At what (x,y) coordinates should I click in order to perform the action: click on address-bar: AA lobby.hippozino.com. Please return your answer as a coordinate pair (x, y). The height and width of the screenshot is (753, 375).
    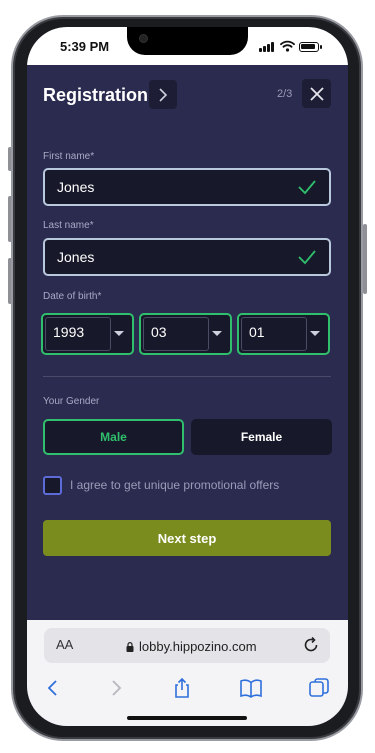
    Looking at the image, I should click on (187, 645).